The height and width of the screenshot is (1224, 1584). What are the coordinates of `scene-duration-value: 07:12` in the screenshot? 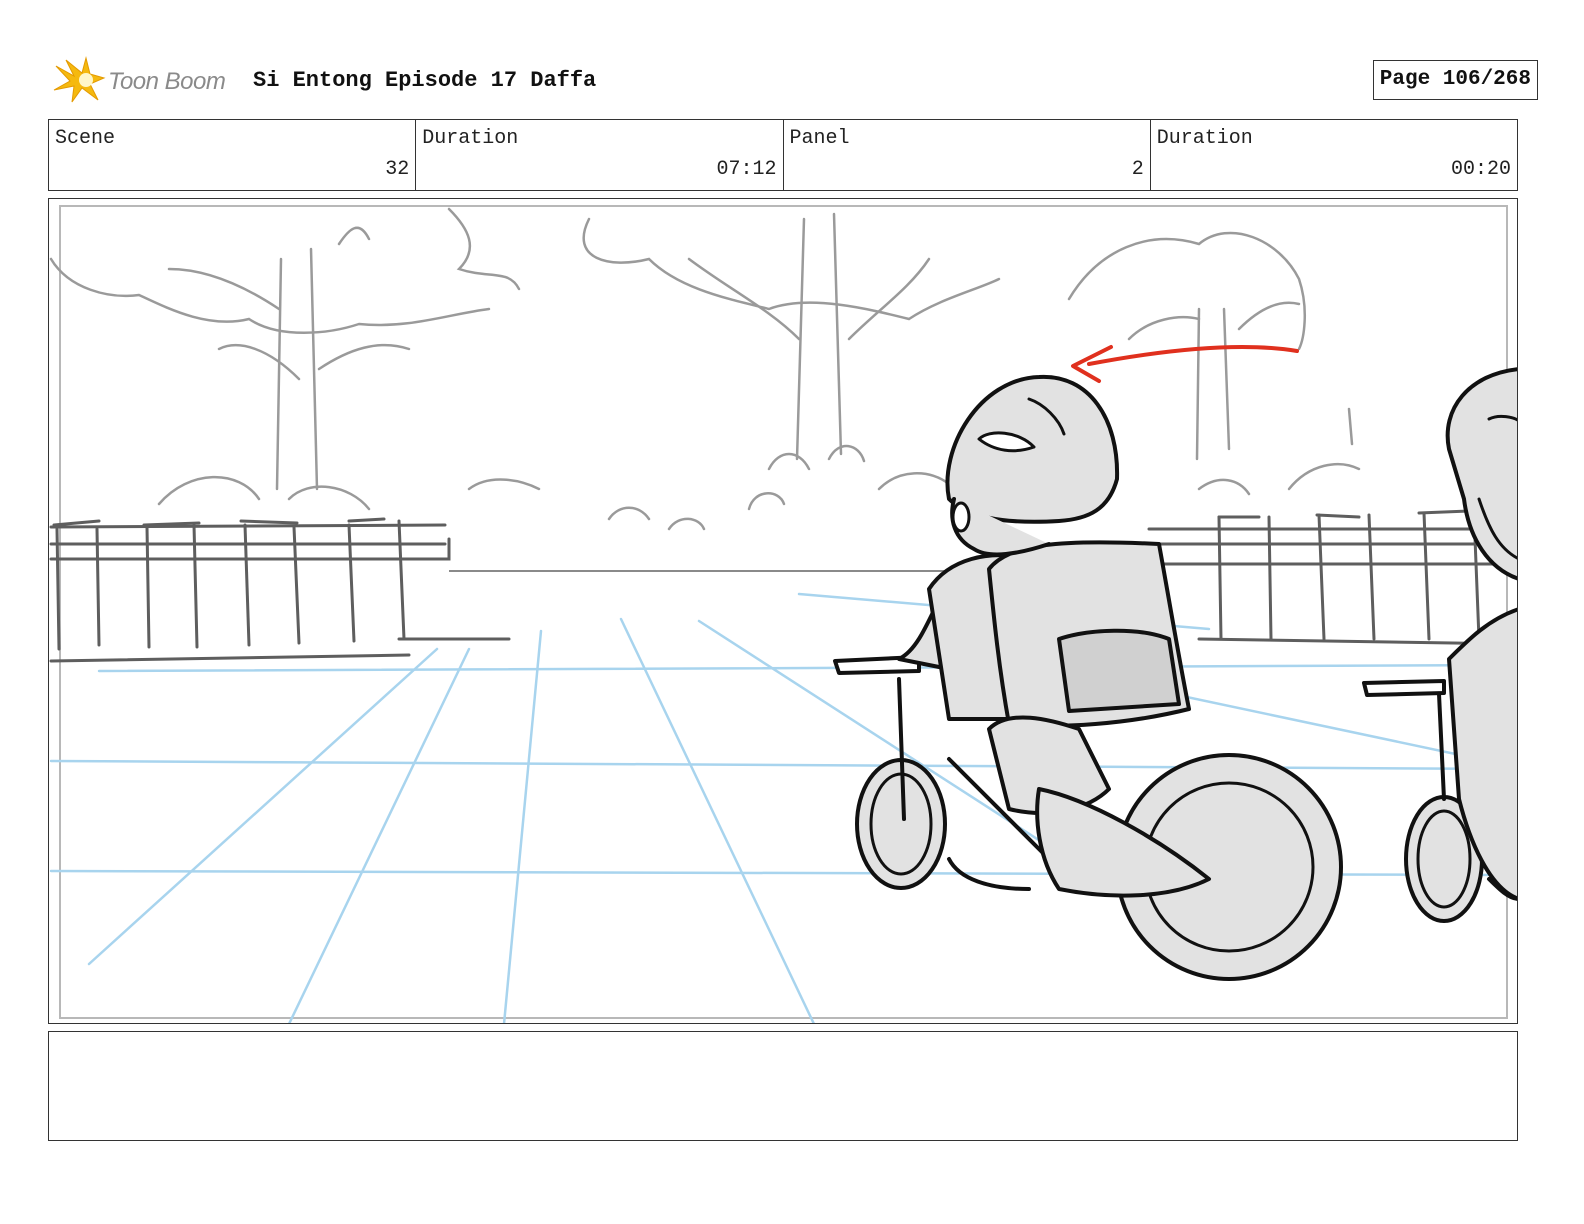 It's located at (746, 169).